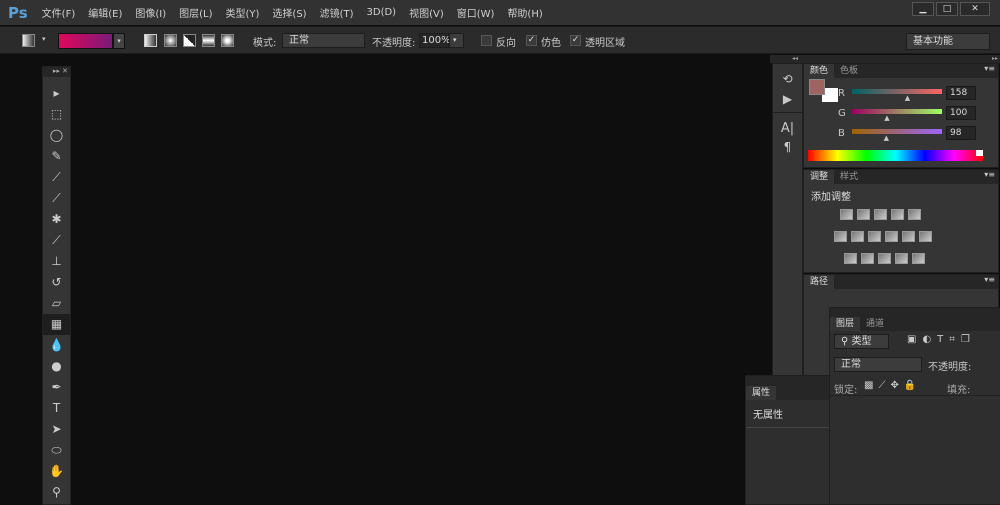 The height and width of the screenshot is (505, 1000). What do you see at coordinates (849, 71) in the screenshot?
I see `tab-swatches: 色板` at bounding box center [849, 71].